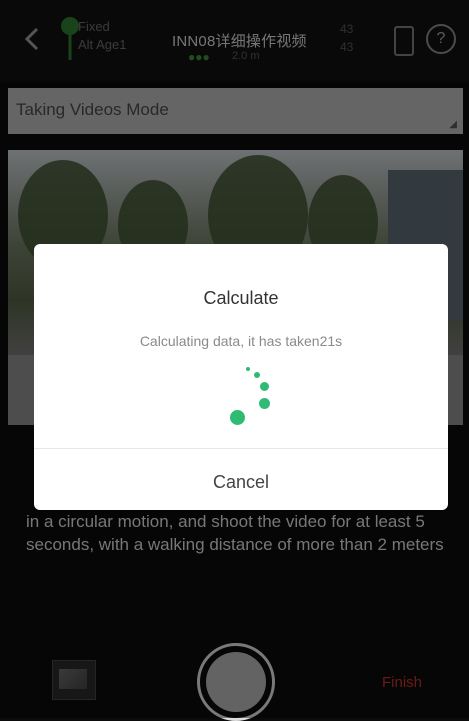 The width and height of the screenshot is (469, 721). What do you see at coordinates (241, 298) in the screenshot?
I see `dialog-title: Calculate` at bounding box center [241, 298].